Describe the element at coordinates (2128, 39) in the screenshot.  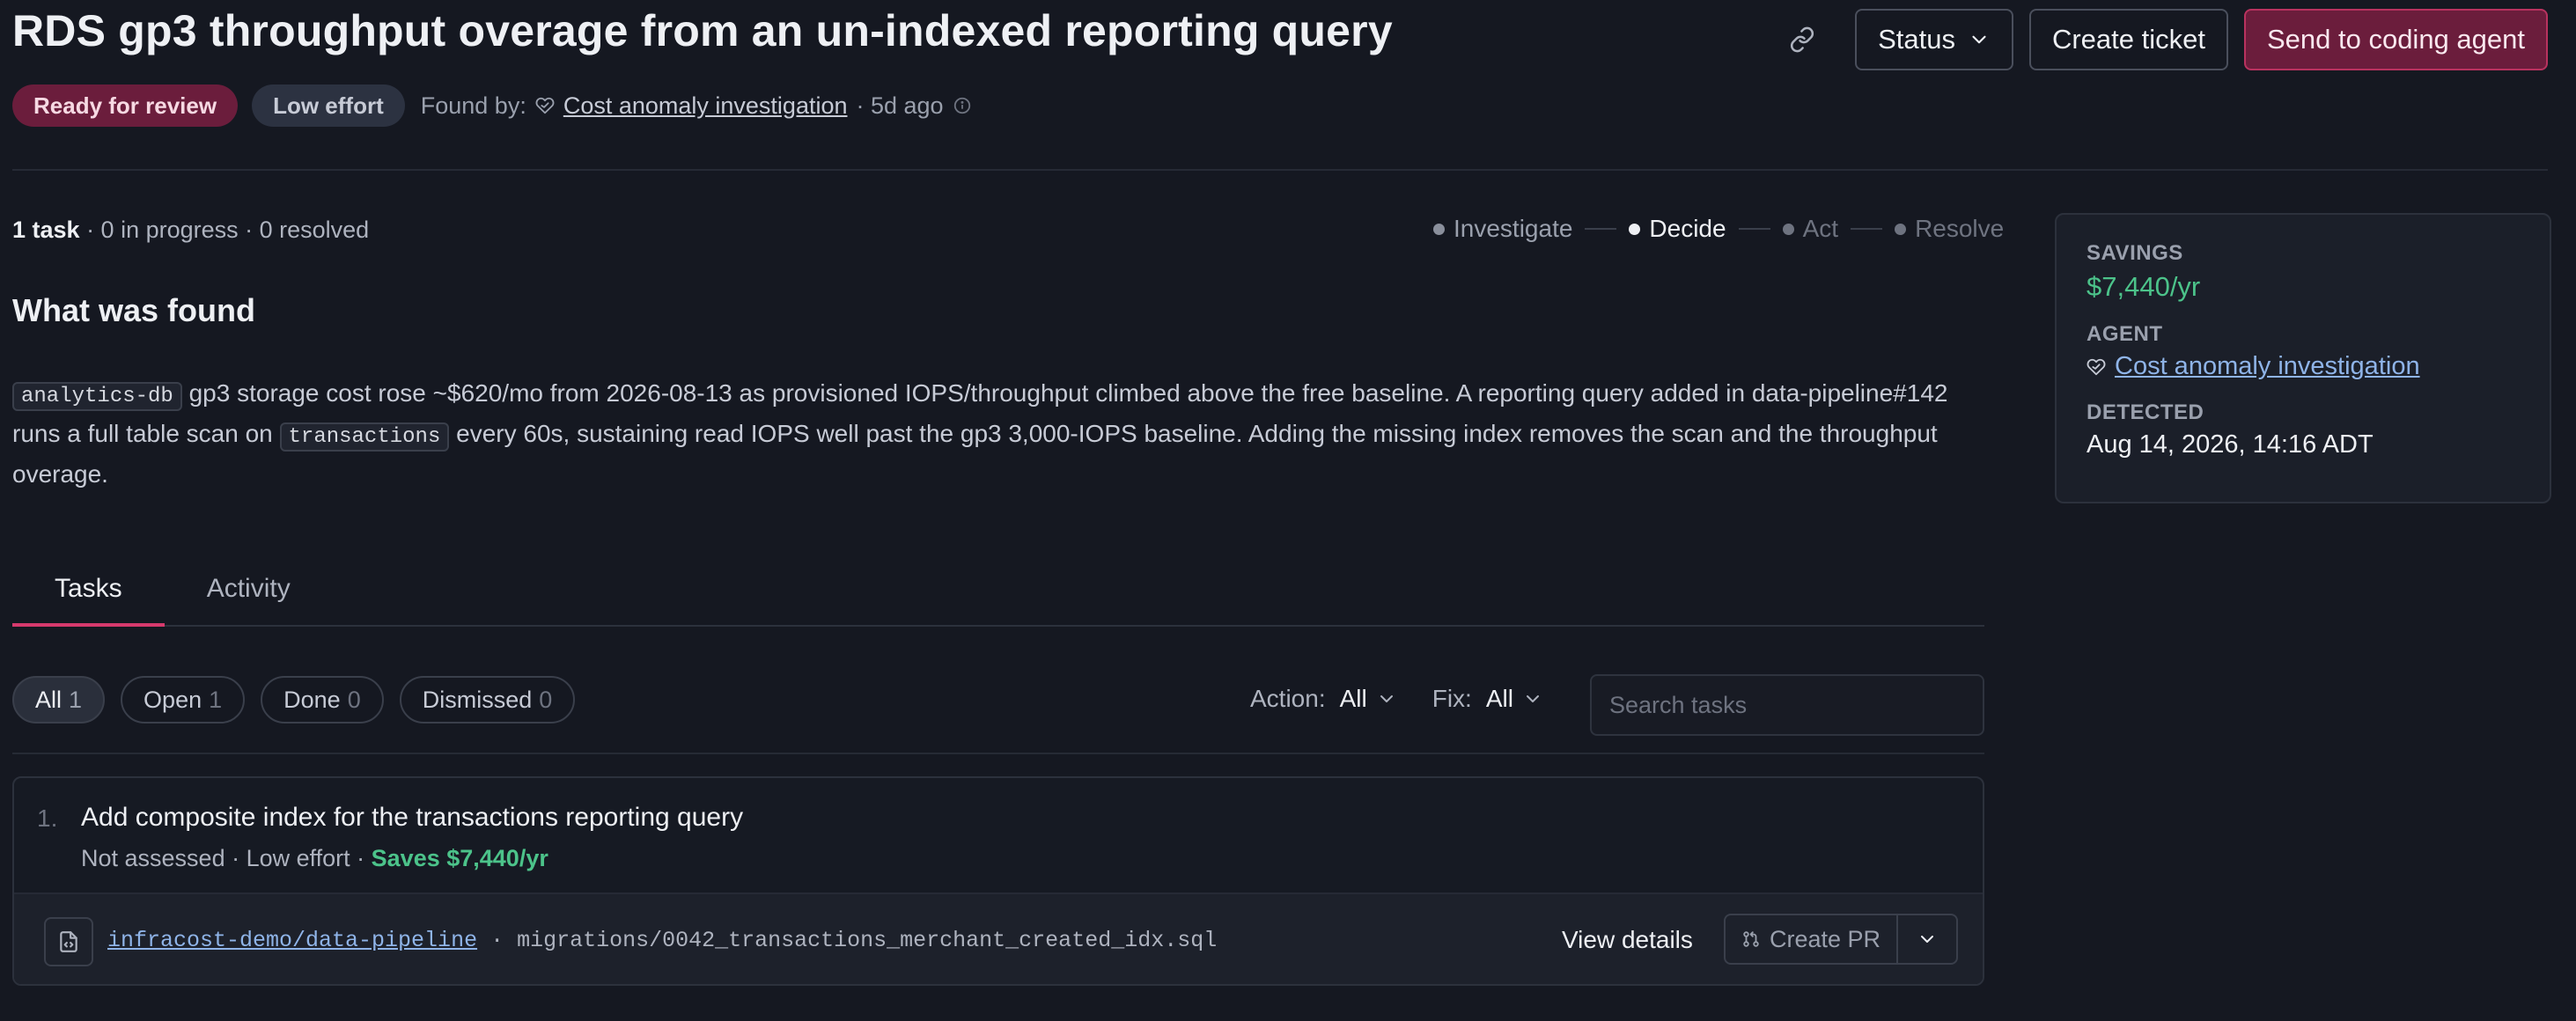
I see `create-ticket-button: Create ticket` at that location.